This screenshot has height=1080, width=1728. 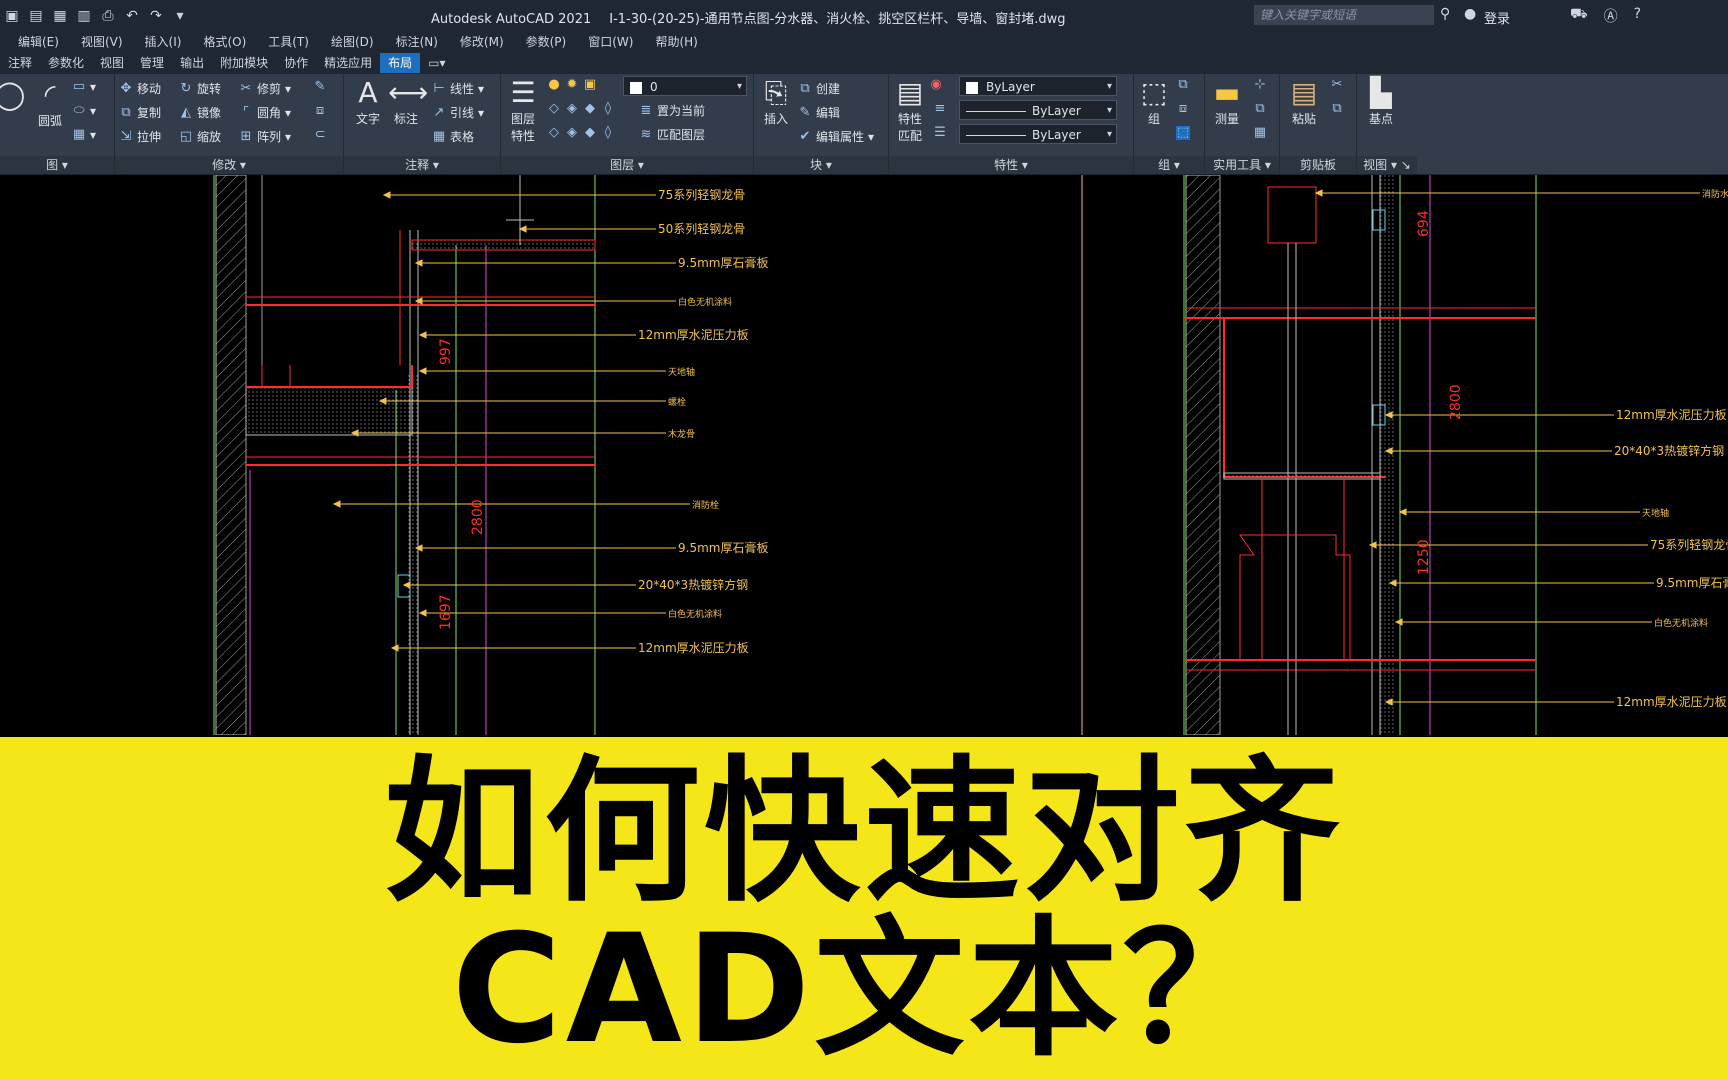 What do you see at coordinates (695, 614) in the screenshot?
I see `left-leader-label-11: 白色无机涂料` at bounding box center [695, 614].